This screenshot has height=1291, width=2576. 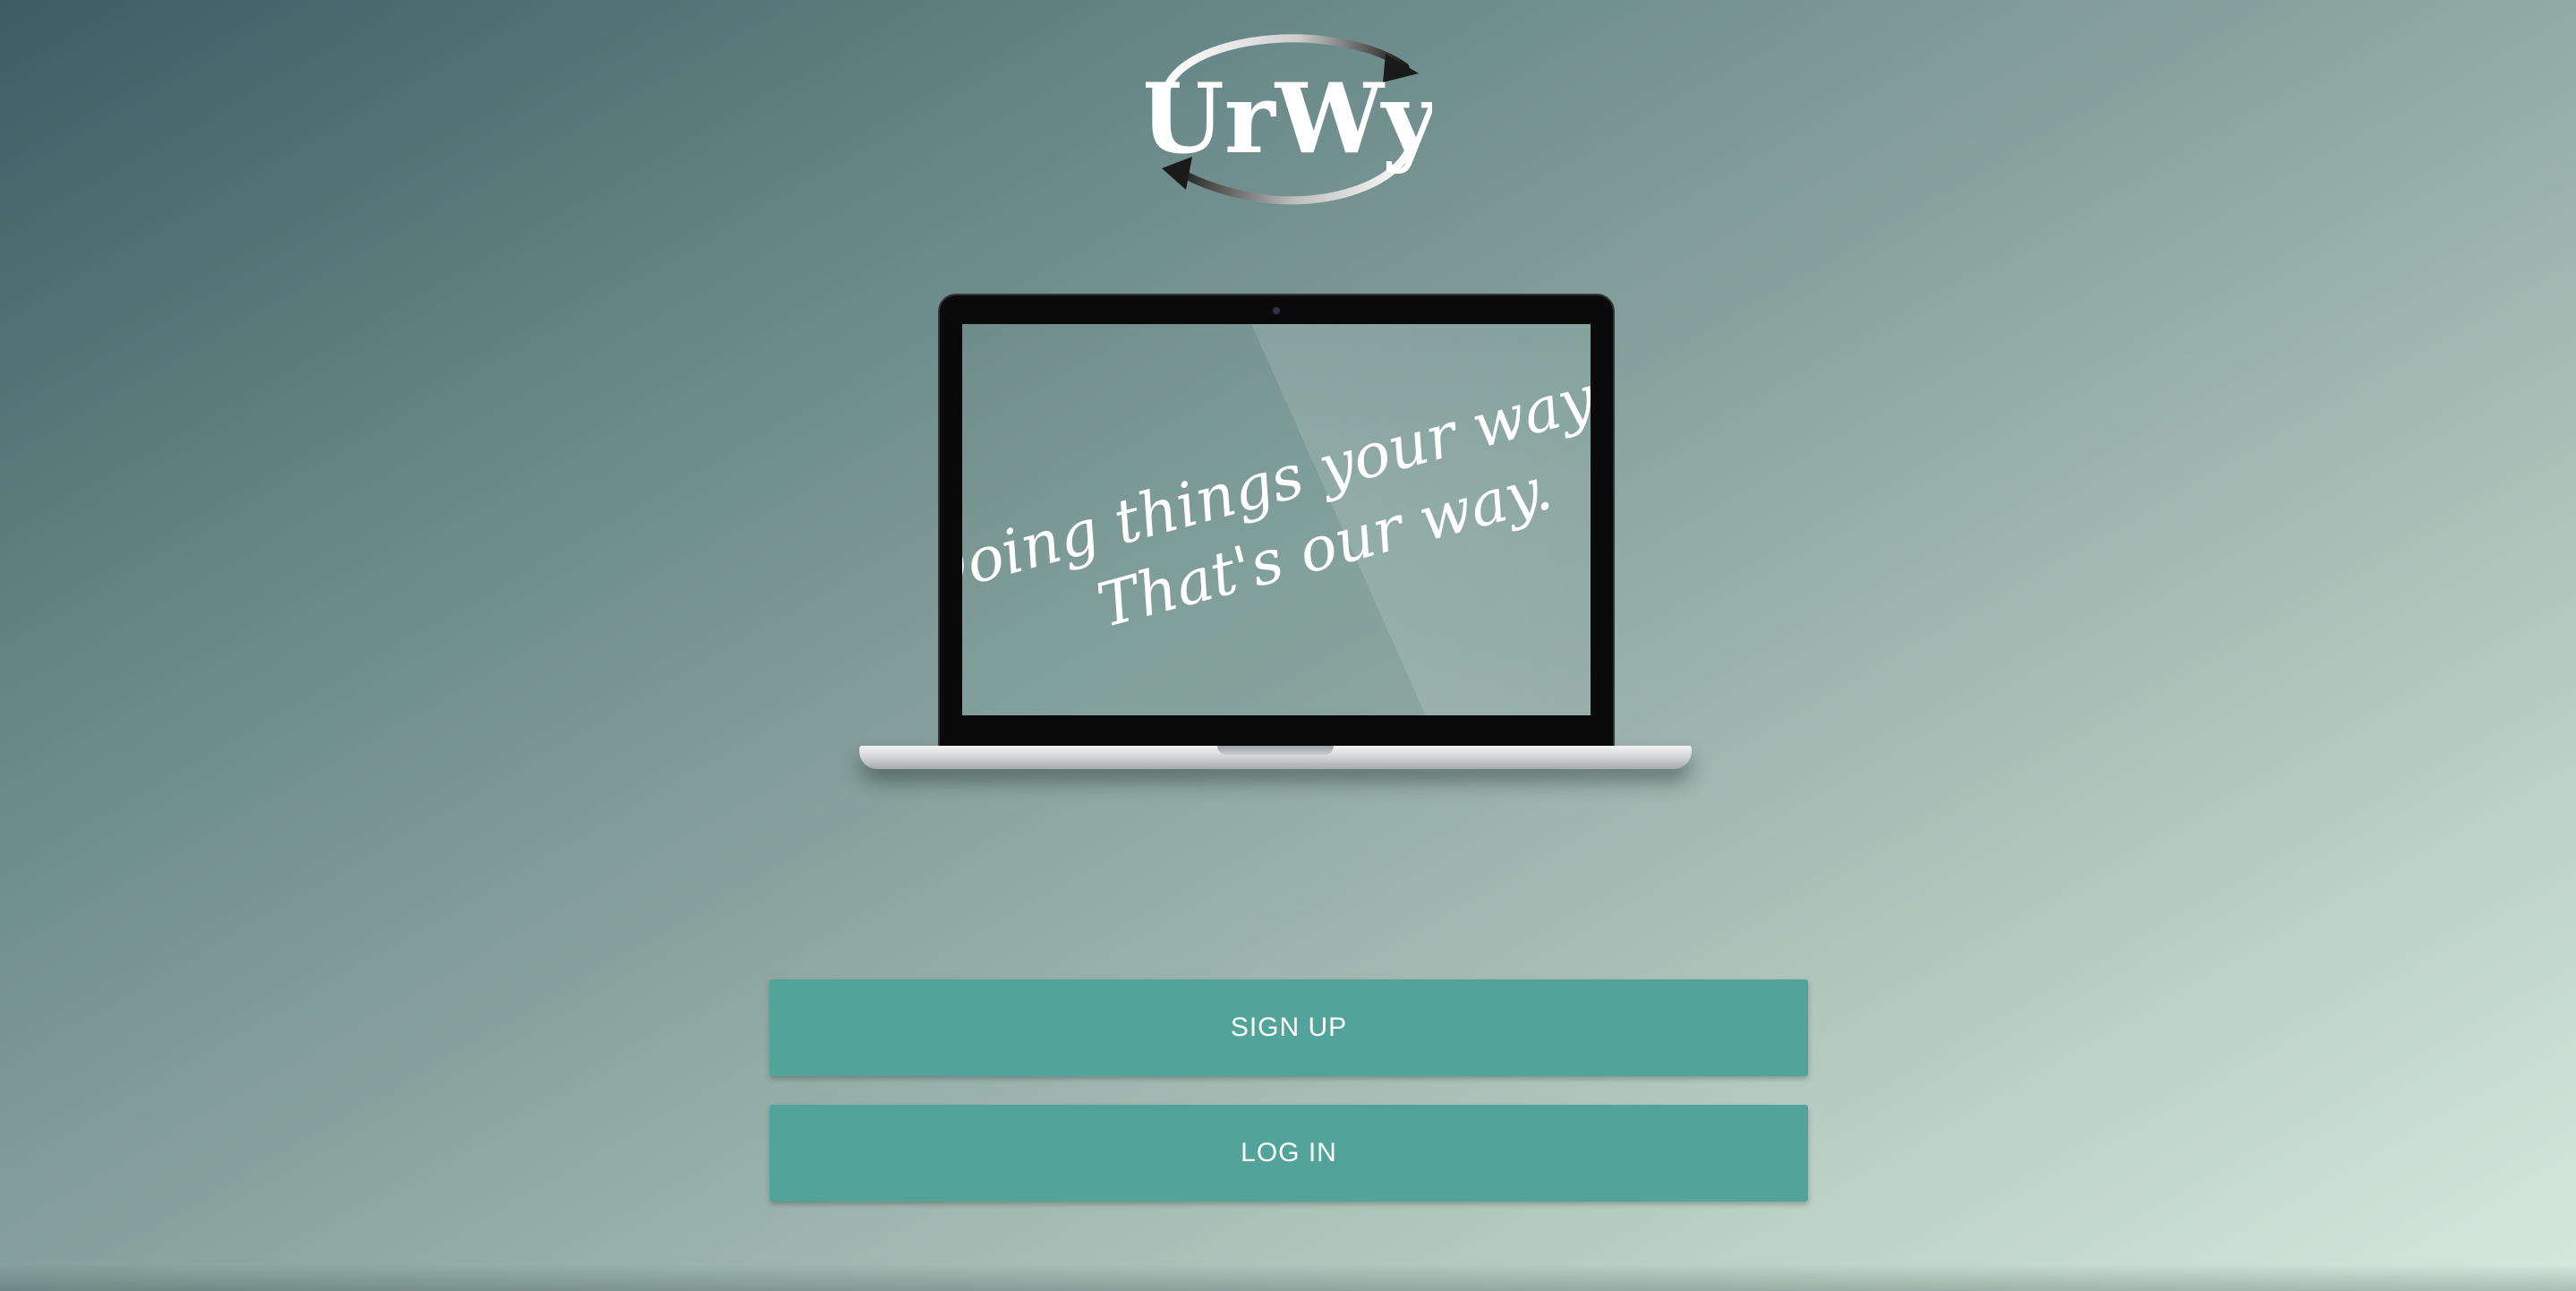 I want to click on logo-wordmark: UrWy, so click(x=1289, y=119).